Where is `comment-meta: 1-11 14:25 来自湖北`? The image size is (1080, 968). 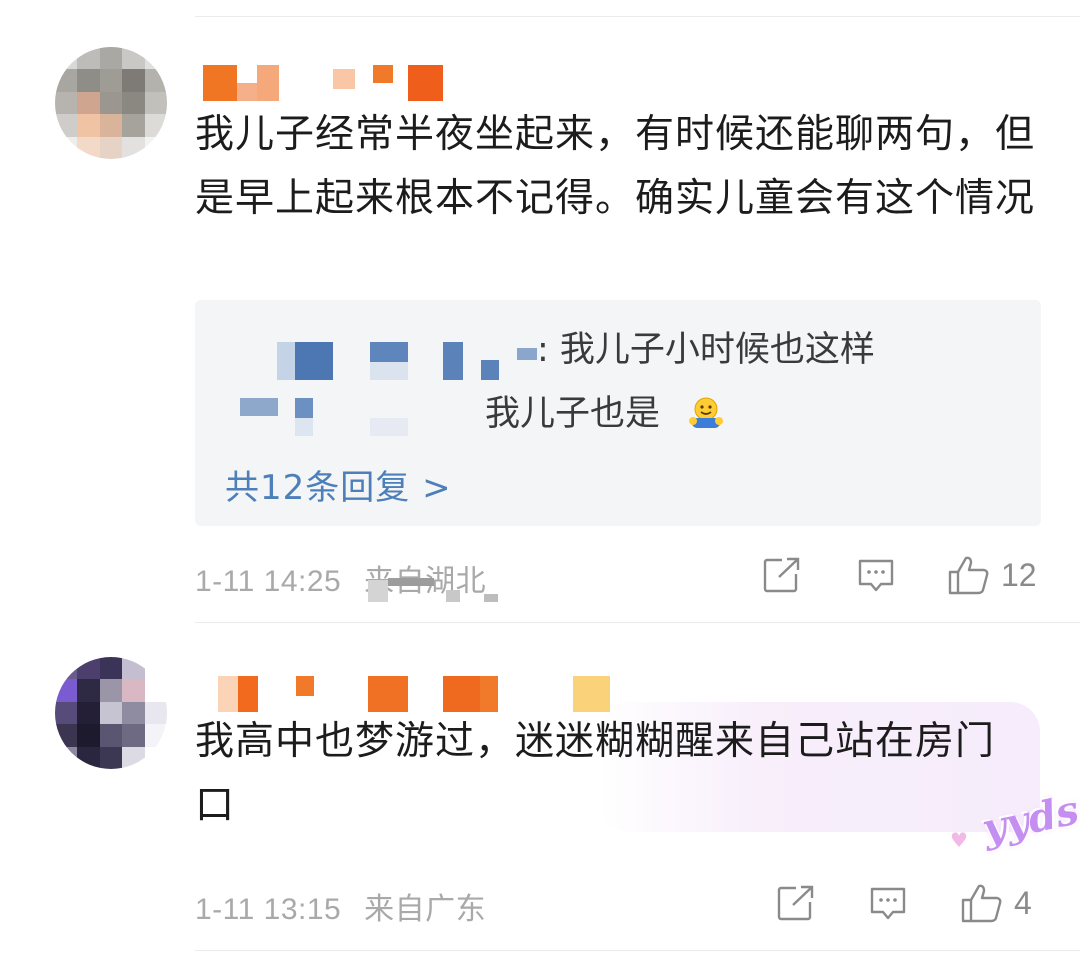 comment-meta: 1-11 14:25 来自湖北 is located at coordinates (340, 578).